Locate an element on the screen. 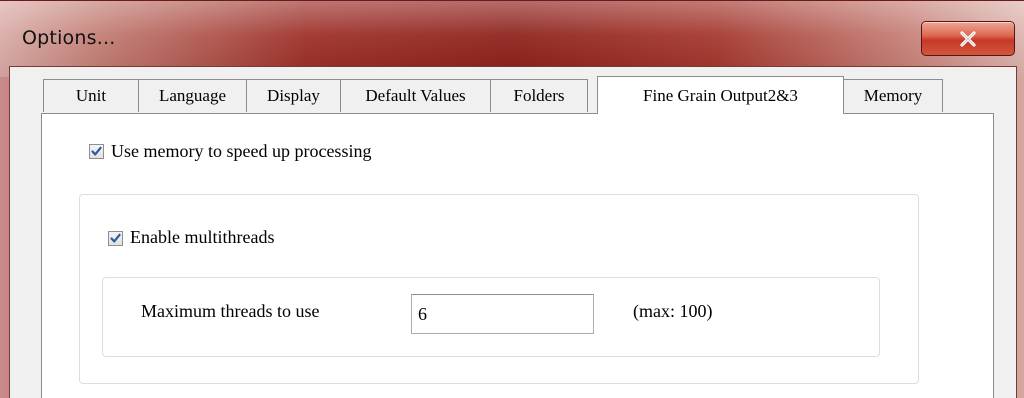 This screenshot has height=398, width=1024. use-memory-label: Use memory to speed up processing is located at coordinates (241, 151).